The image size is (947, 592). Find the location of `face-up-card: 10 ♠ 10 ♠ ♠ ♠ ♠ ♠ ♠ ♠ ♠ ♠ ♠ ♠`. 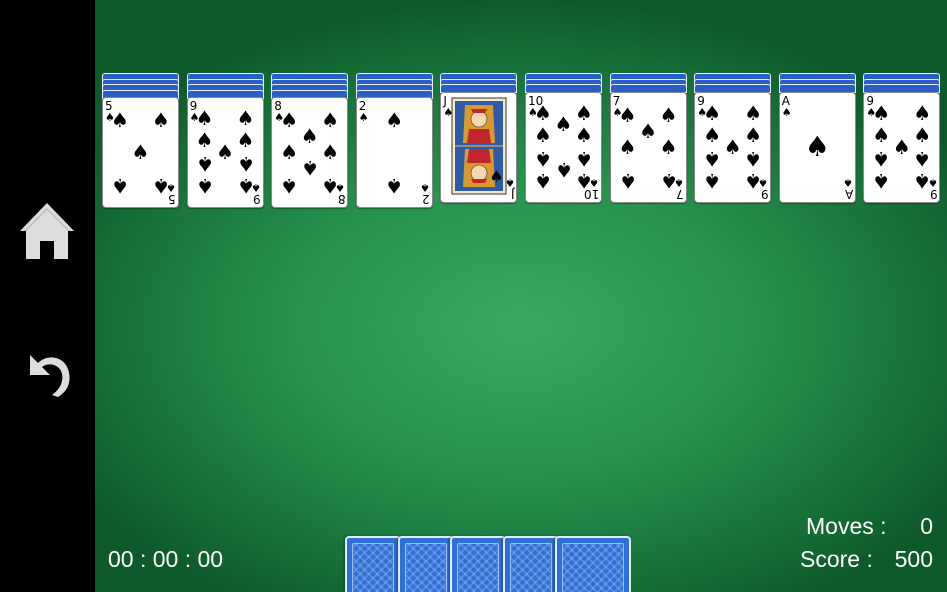

face-up-card: 10 ♠ 10 ♠ ♠ ♠ ♠ ♠ ♠ ♠ ♠ ♠ ♠ ♠ is located at coordinates (563, 147).